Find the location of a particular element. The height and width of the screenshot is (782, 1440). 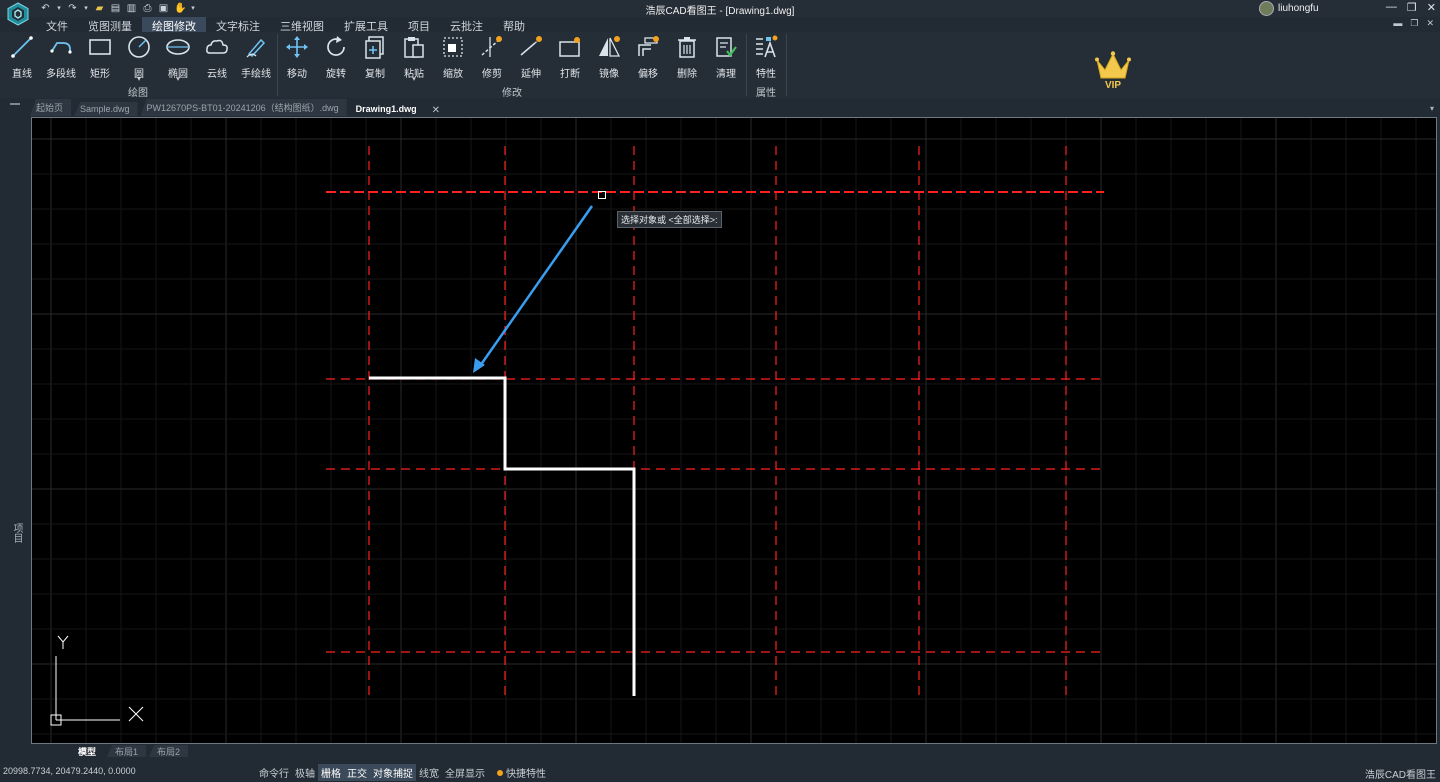

doc-close-button: ✕ is located at coordinates (1430, 23).